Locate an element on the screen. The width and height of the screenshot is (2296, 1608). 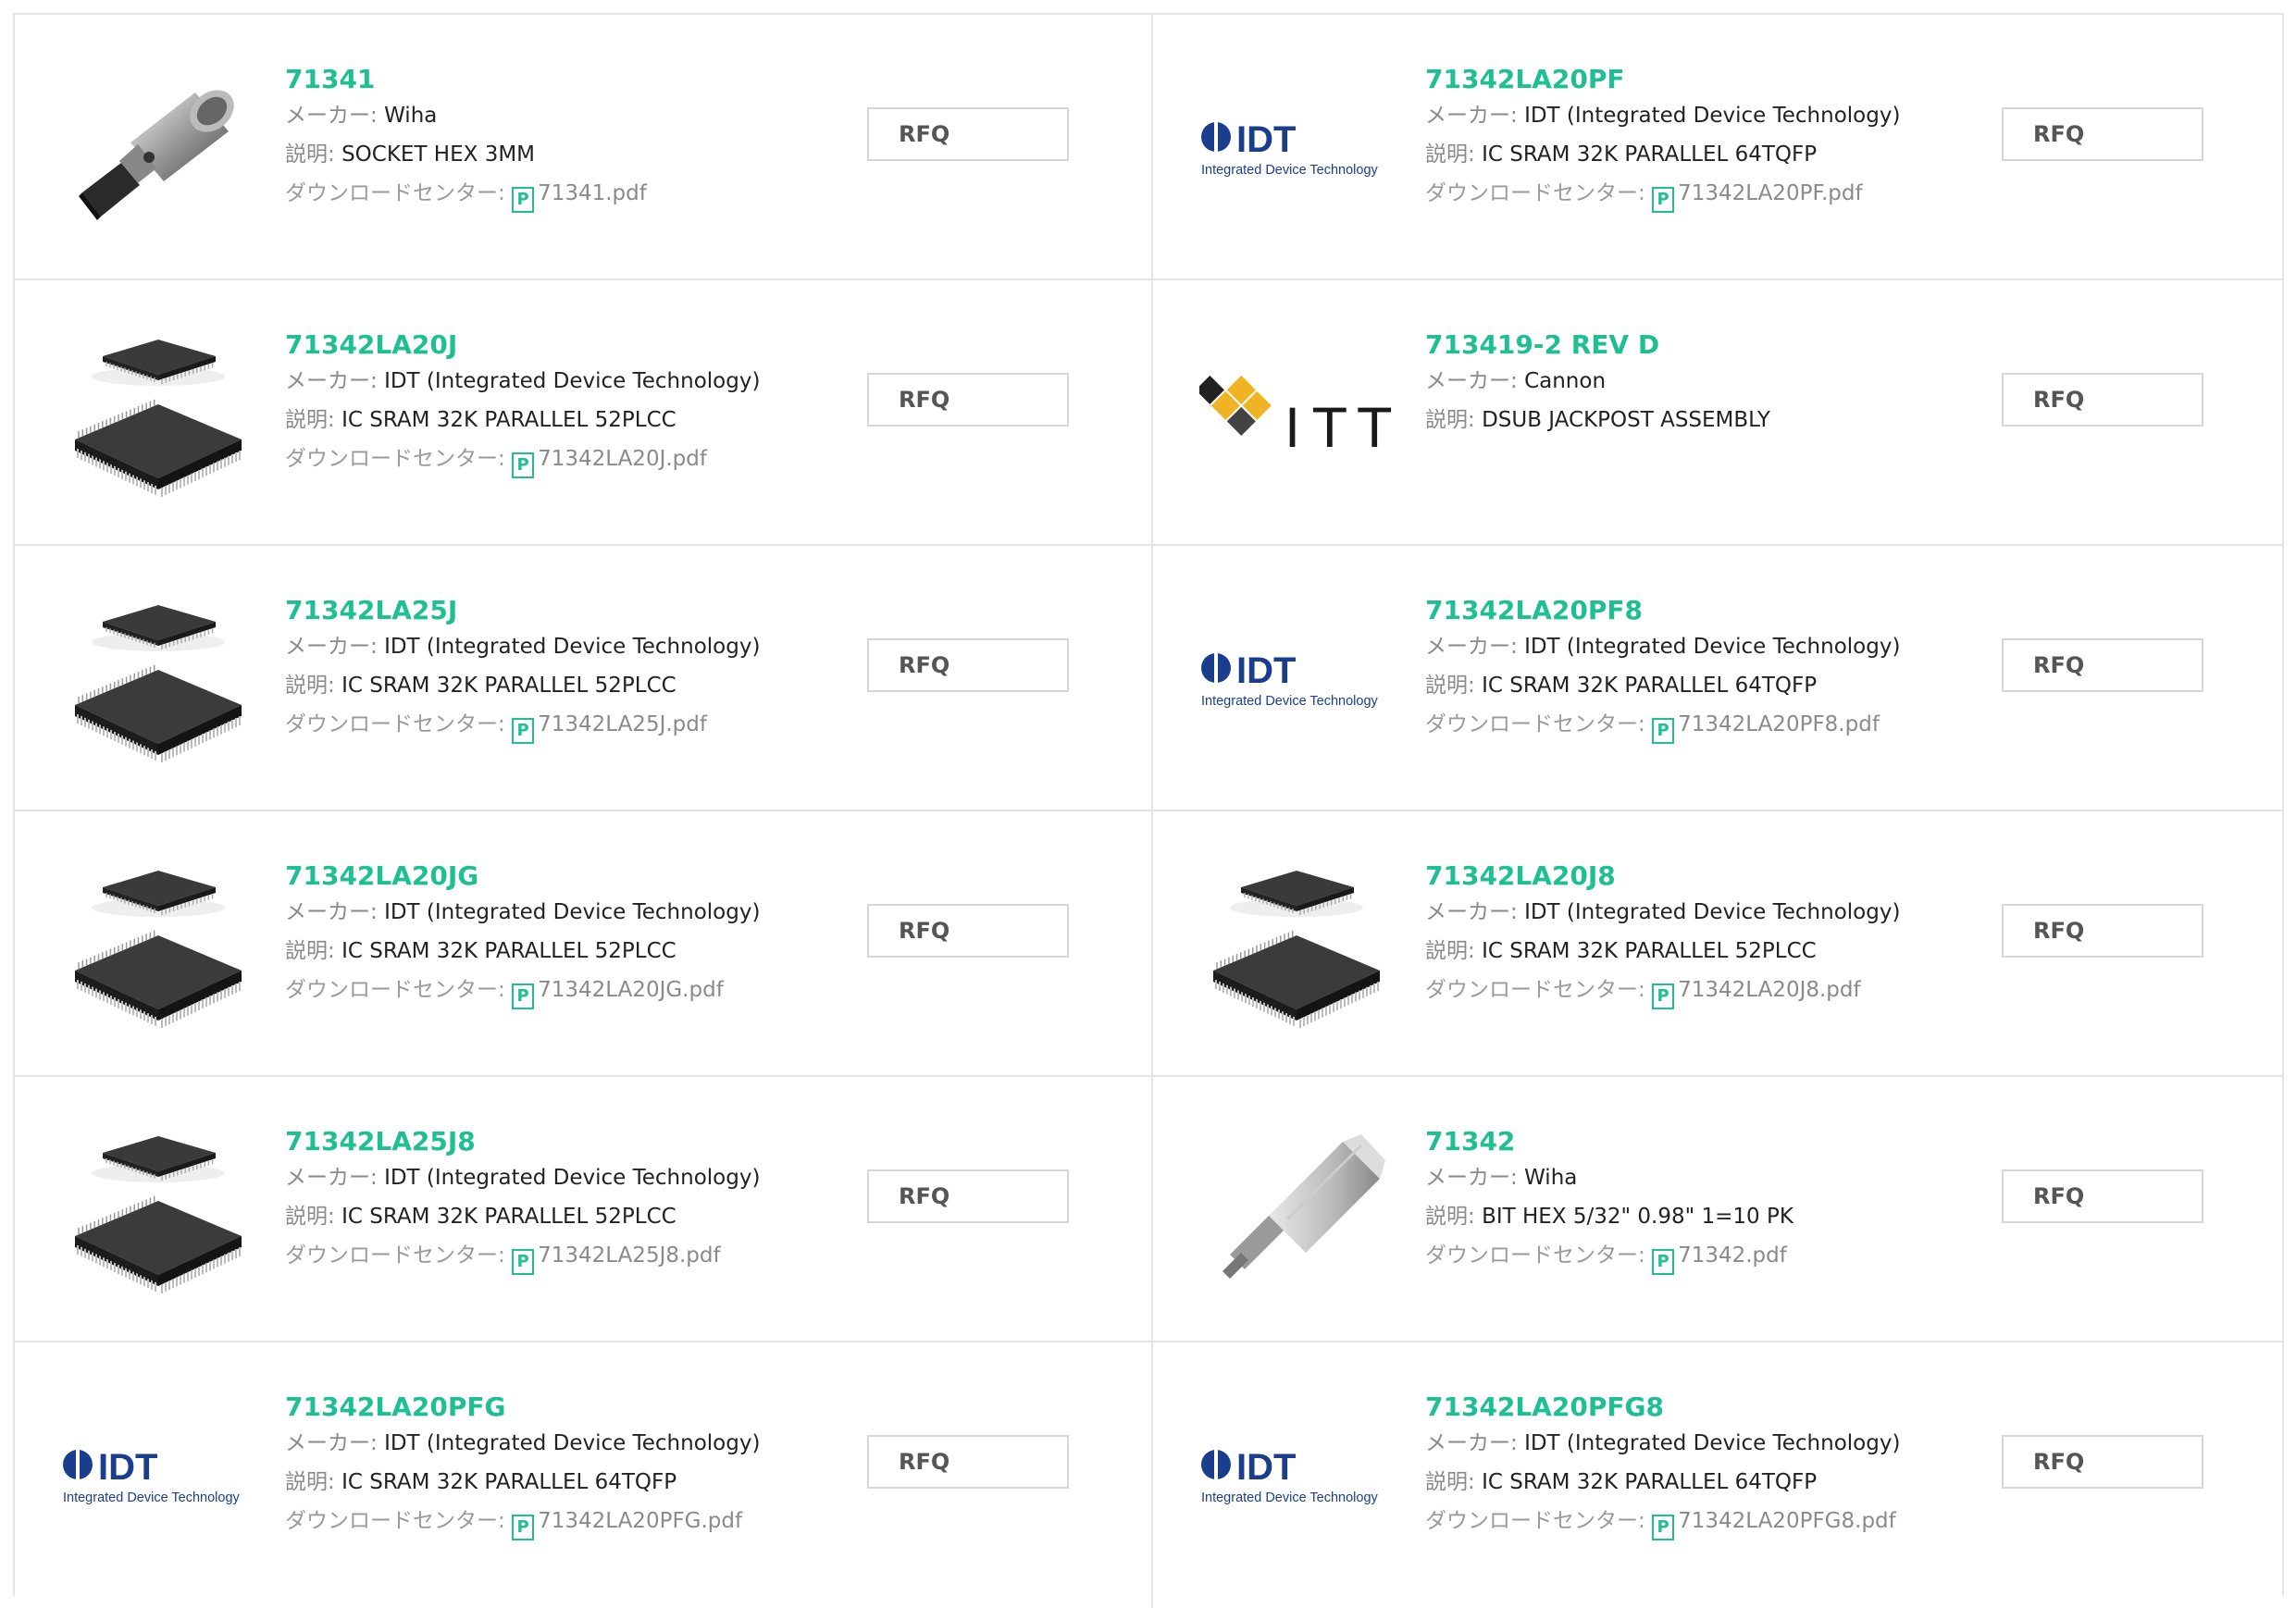
idt-logo-tagline: Integrated Device Technology is located at coordinates (1290, 701).